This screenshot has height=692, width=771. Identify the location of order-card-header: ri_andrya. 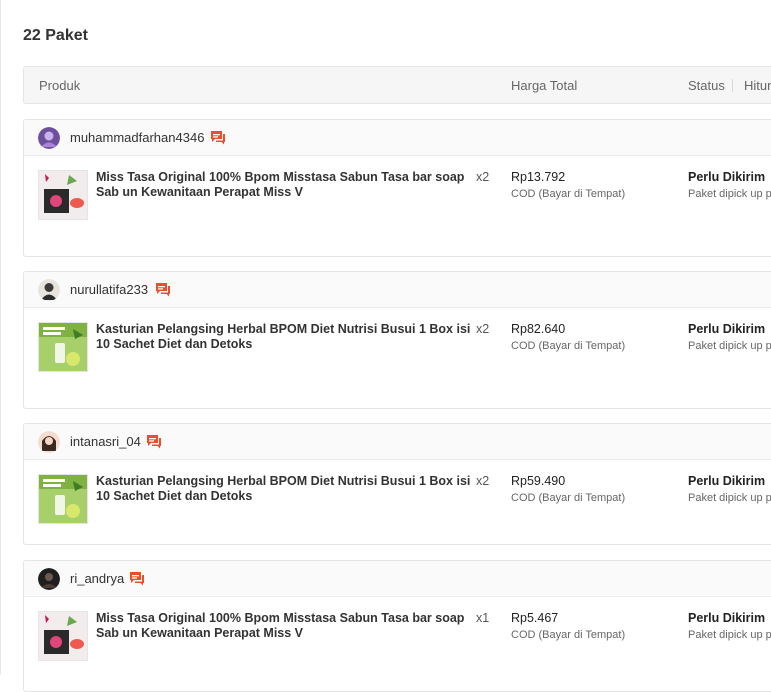
(397, 579).